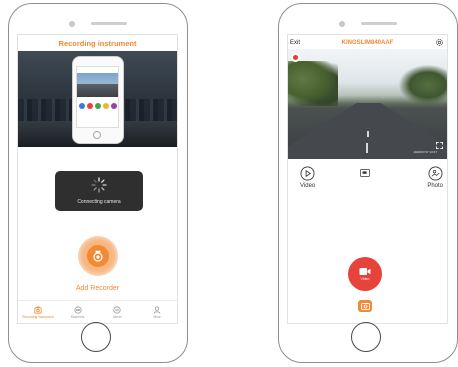 Image resolution: width=458 pixels, height=367 pixels. What do you see at coordinates (97, 85) in the screenshot?
I see `phone-illustration-video` at bounding box center [97, 85].